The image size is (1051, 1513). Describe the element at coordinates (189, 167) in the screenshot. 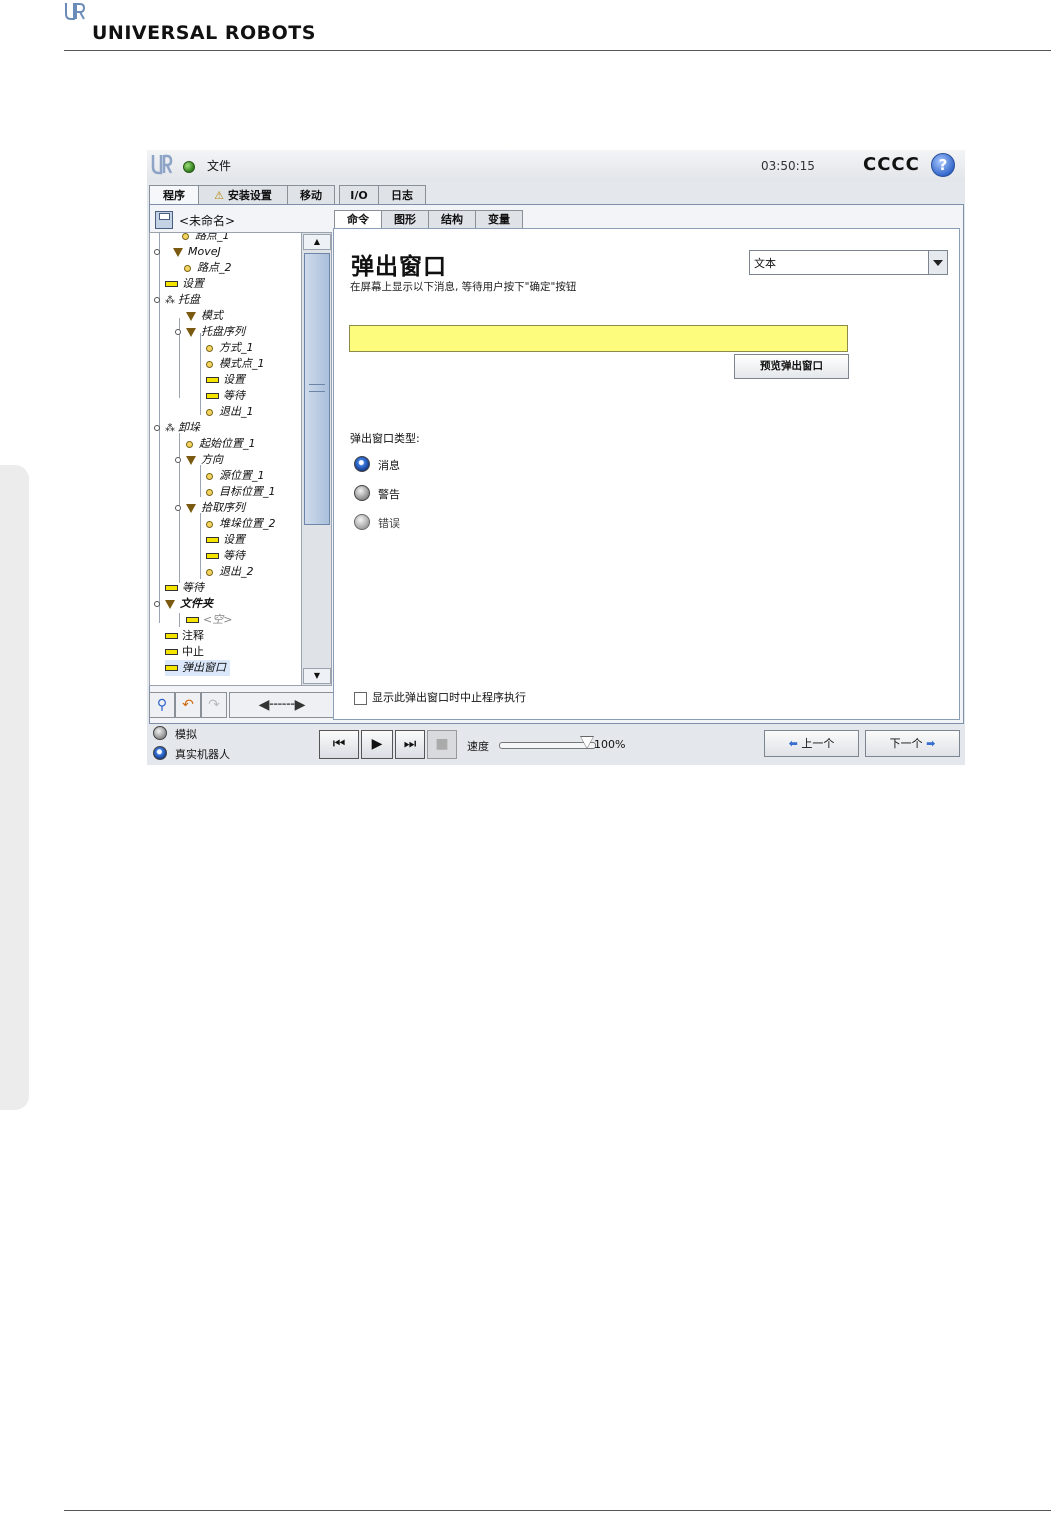

I see `status-led-icon` at that location.